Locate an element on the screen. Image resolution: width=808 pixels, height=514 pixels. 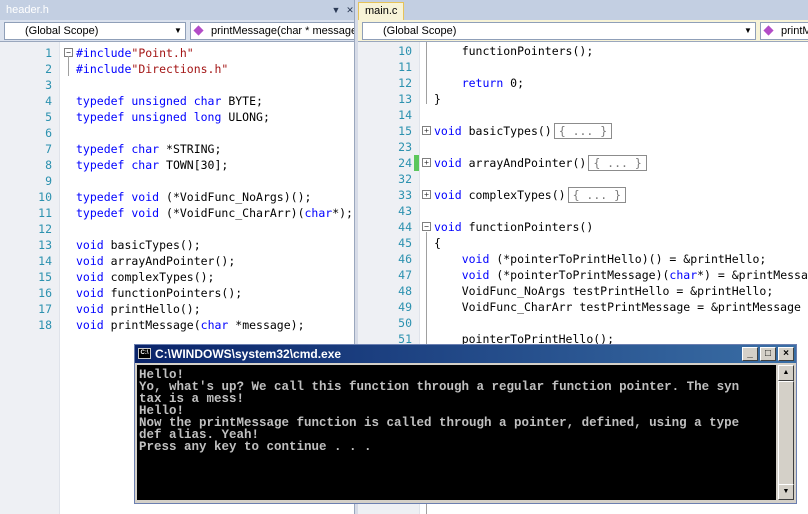
code-line: 43 is located at coordinates (583, 211).